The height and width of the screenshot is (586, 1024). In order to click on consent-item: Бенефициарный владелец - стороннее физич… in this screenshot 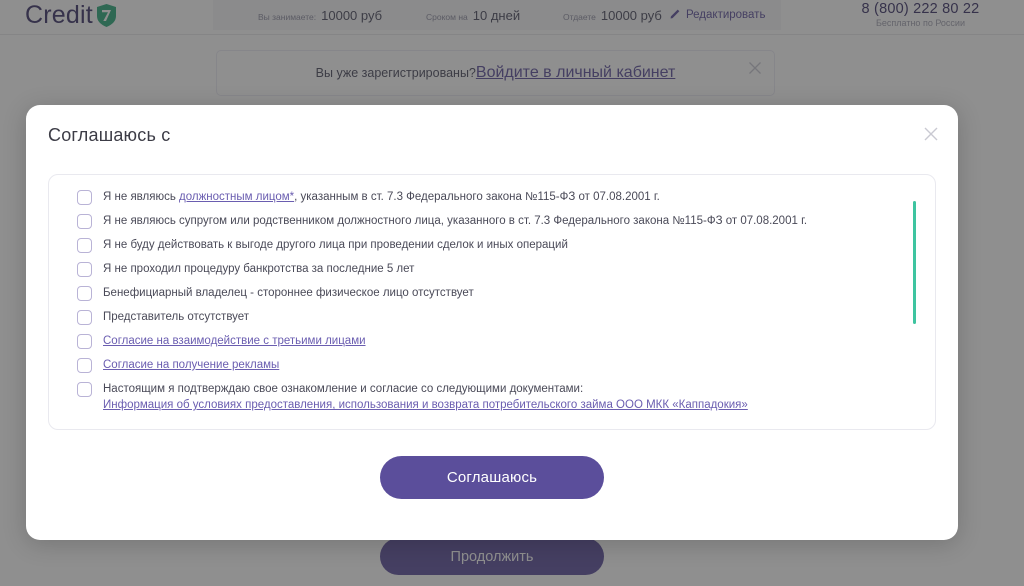, I will do `click(492, 297)`.